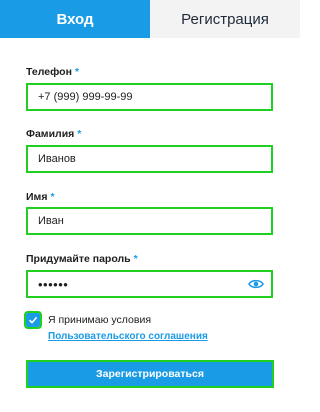 The width and height of the screenshot is (320, 412). I want to click on surname-label-text: Фамилия, so click(50, 134).